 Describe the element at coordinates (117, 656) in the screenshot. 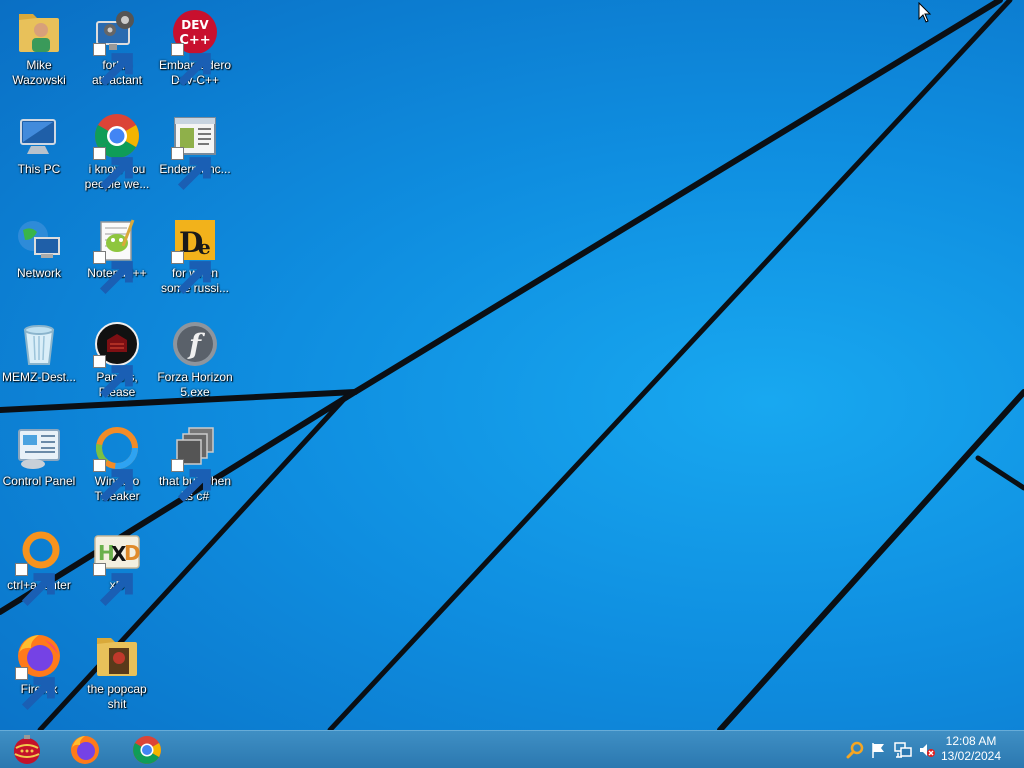

I see `popcap-folder-icon` at that location.